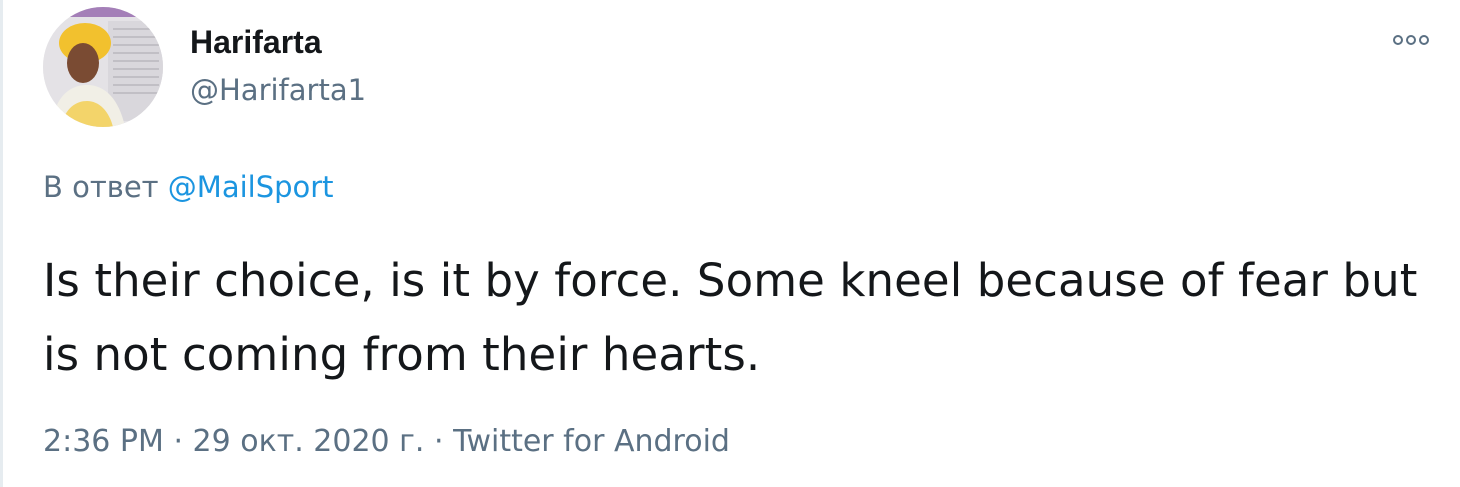 This screenshot has height=487, width=1460. I want to click on avatar, so click(103, 67).